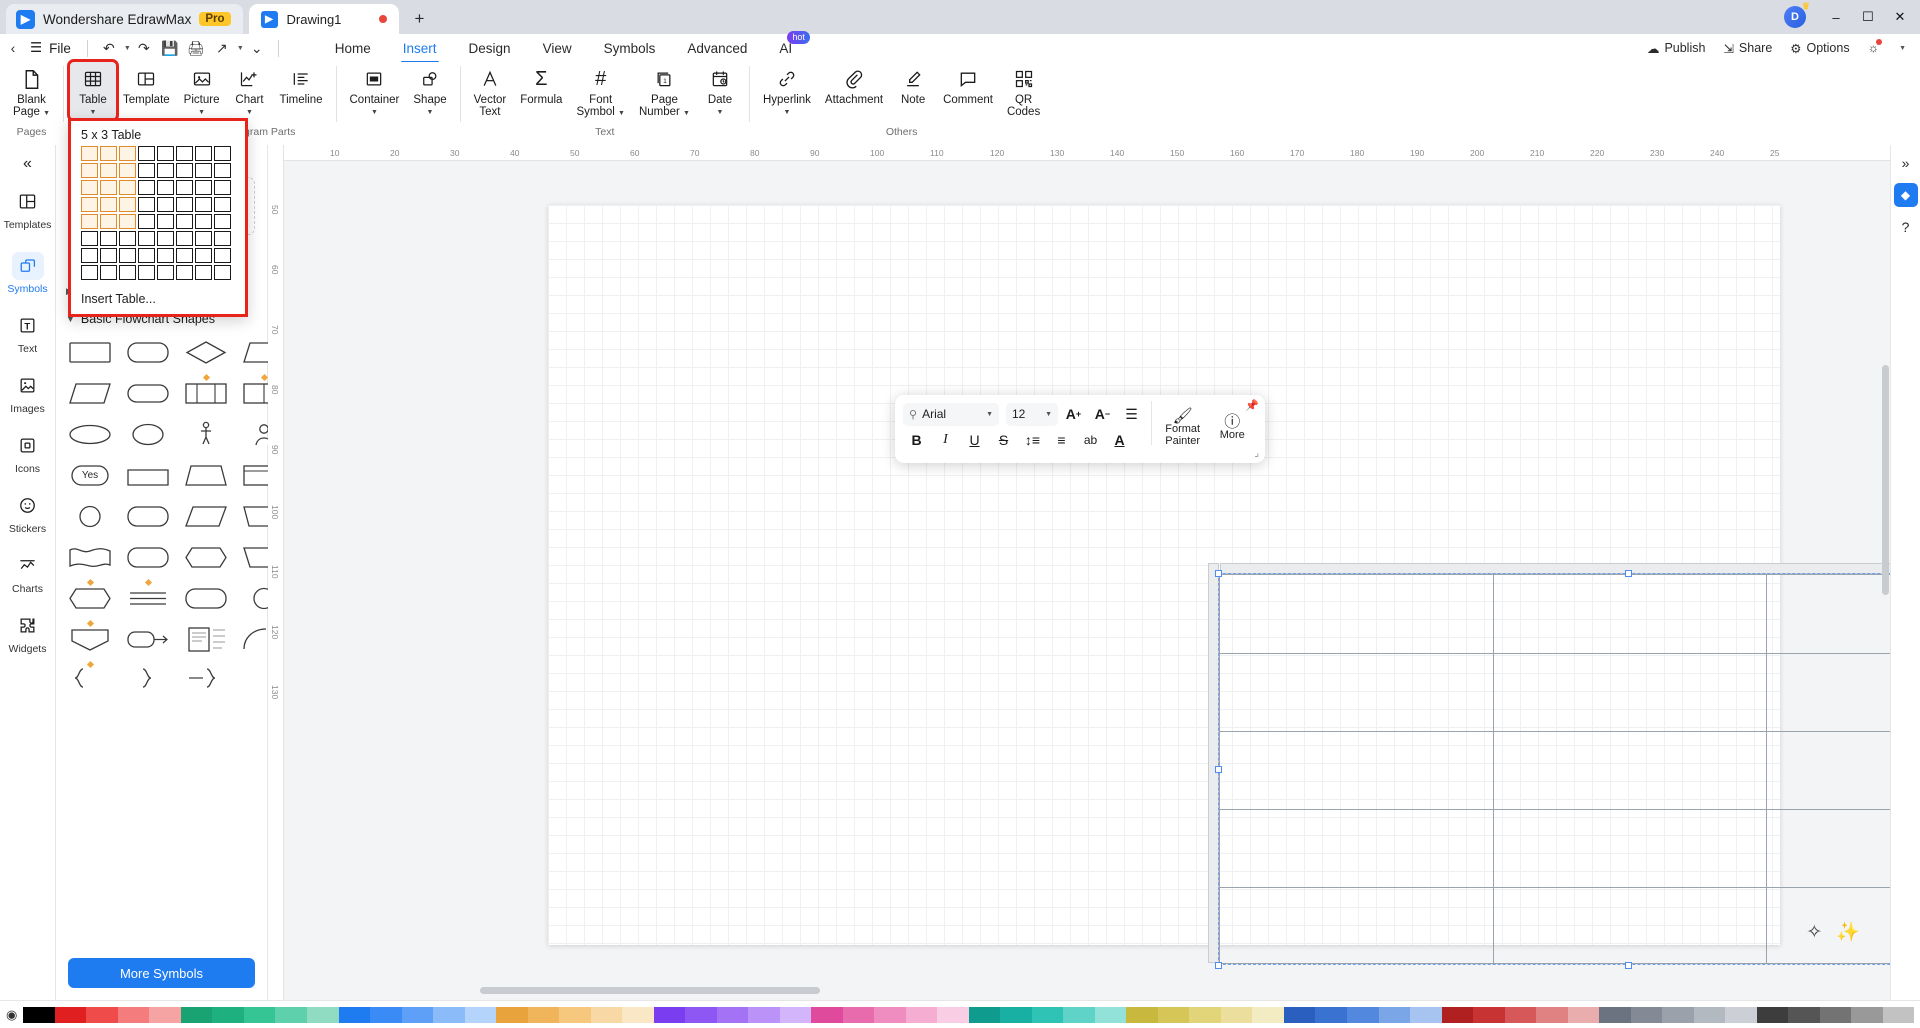 Image resolution: width=1920 pixels, height=1028 pixels. What do you see at coordinates (148, 557) in the screenshot?
I see `shape-item-roundrect3` at bounding box center [148, 557].